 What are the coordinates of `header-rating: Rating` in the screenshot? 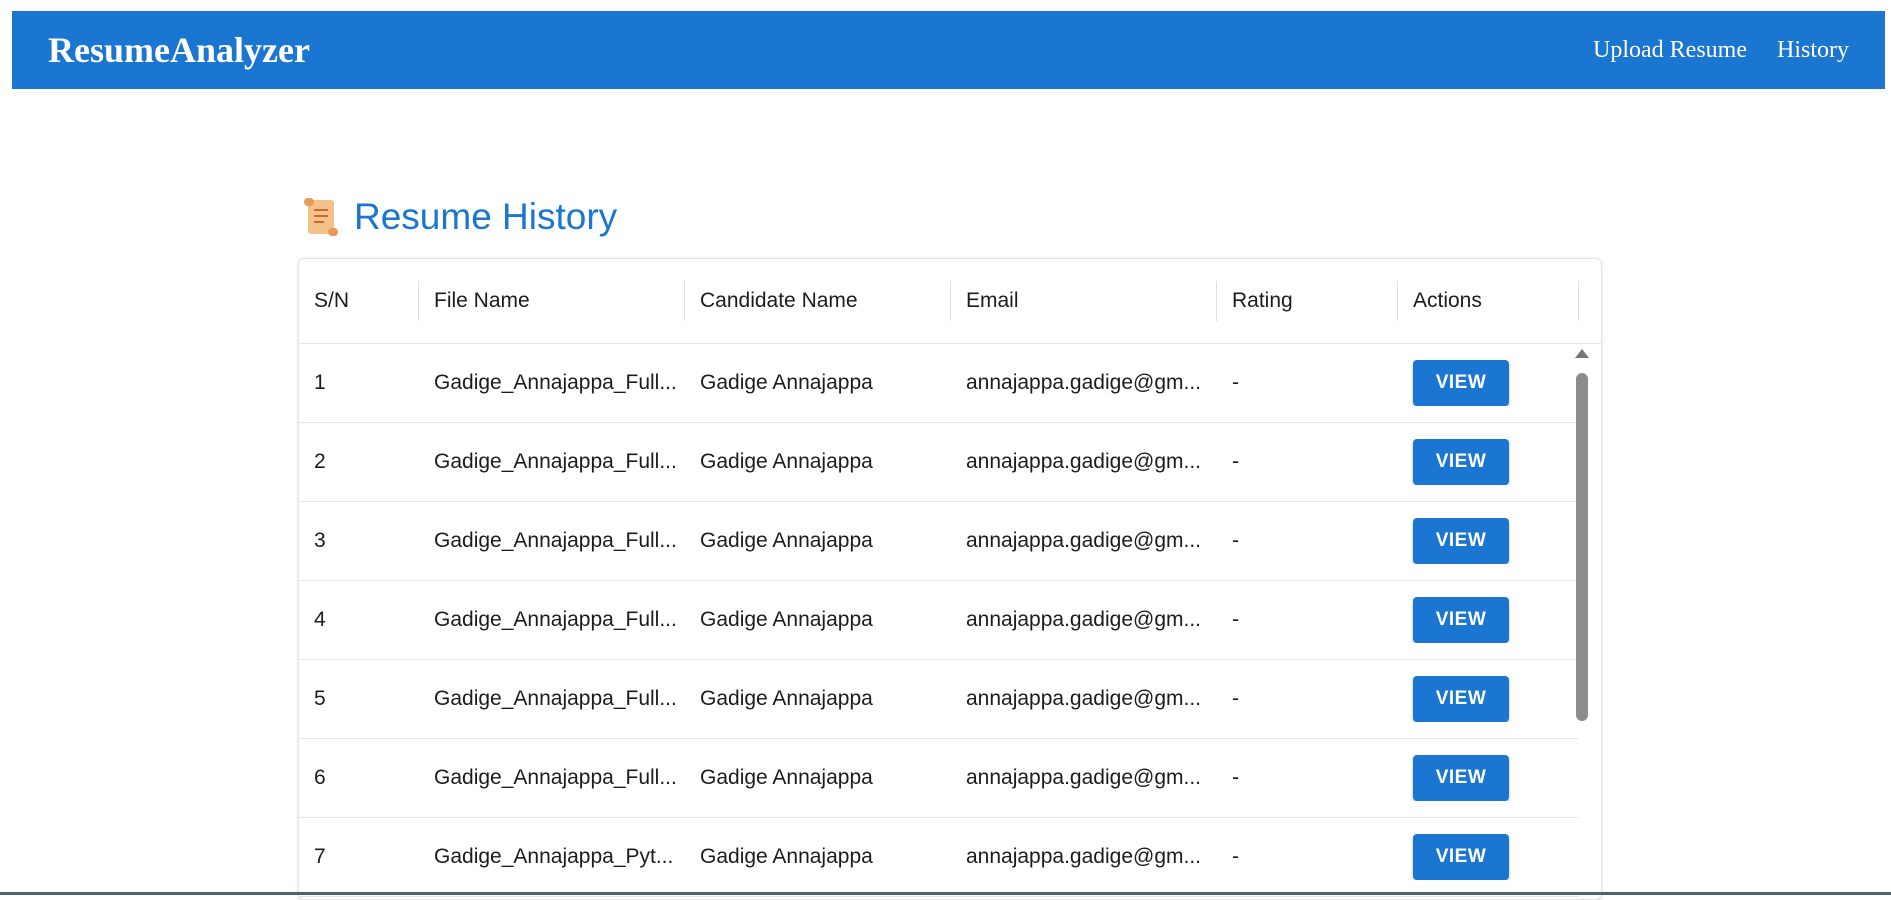 It's located at (1307, 301).